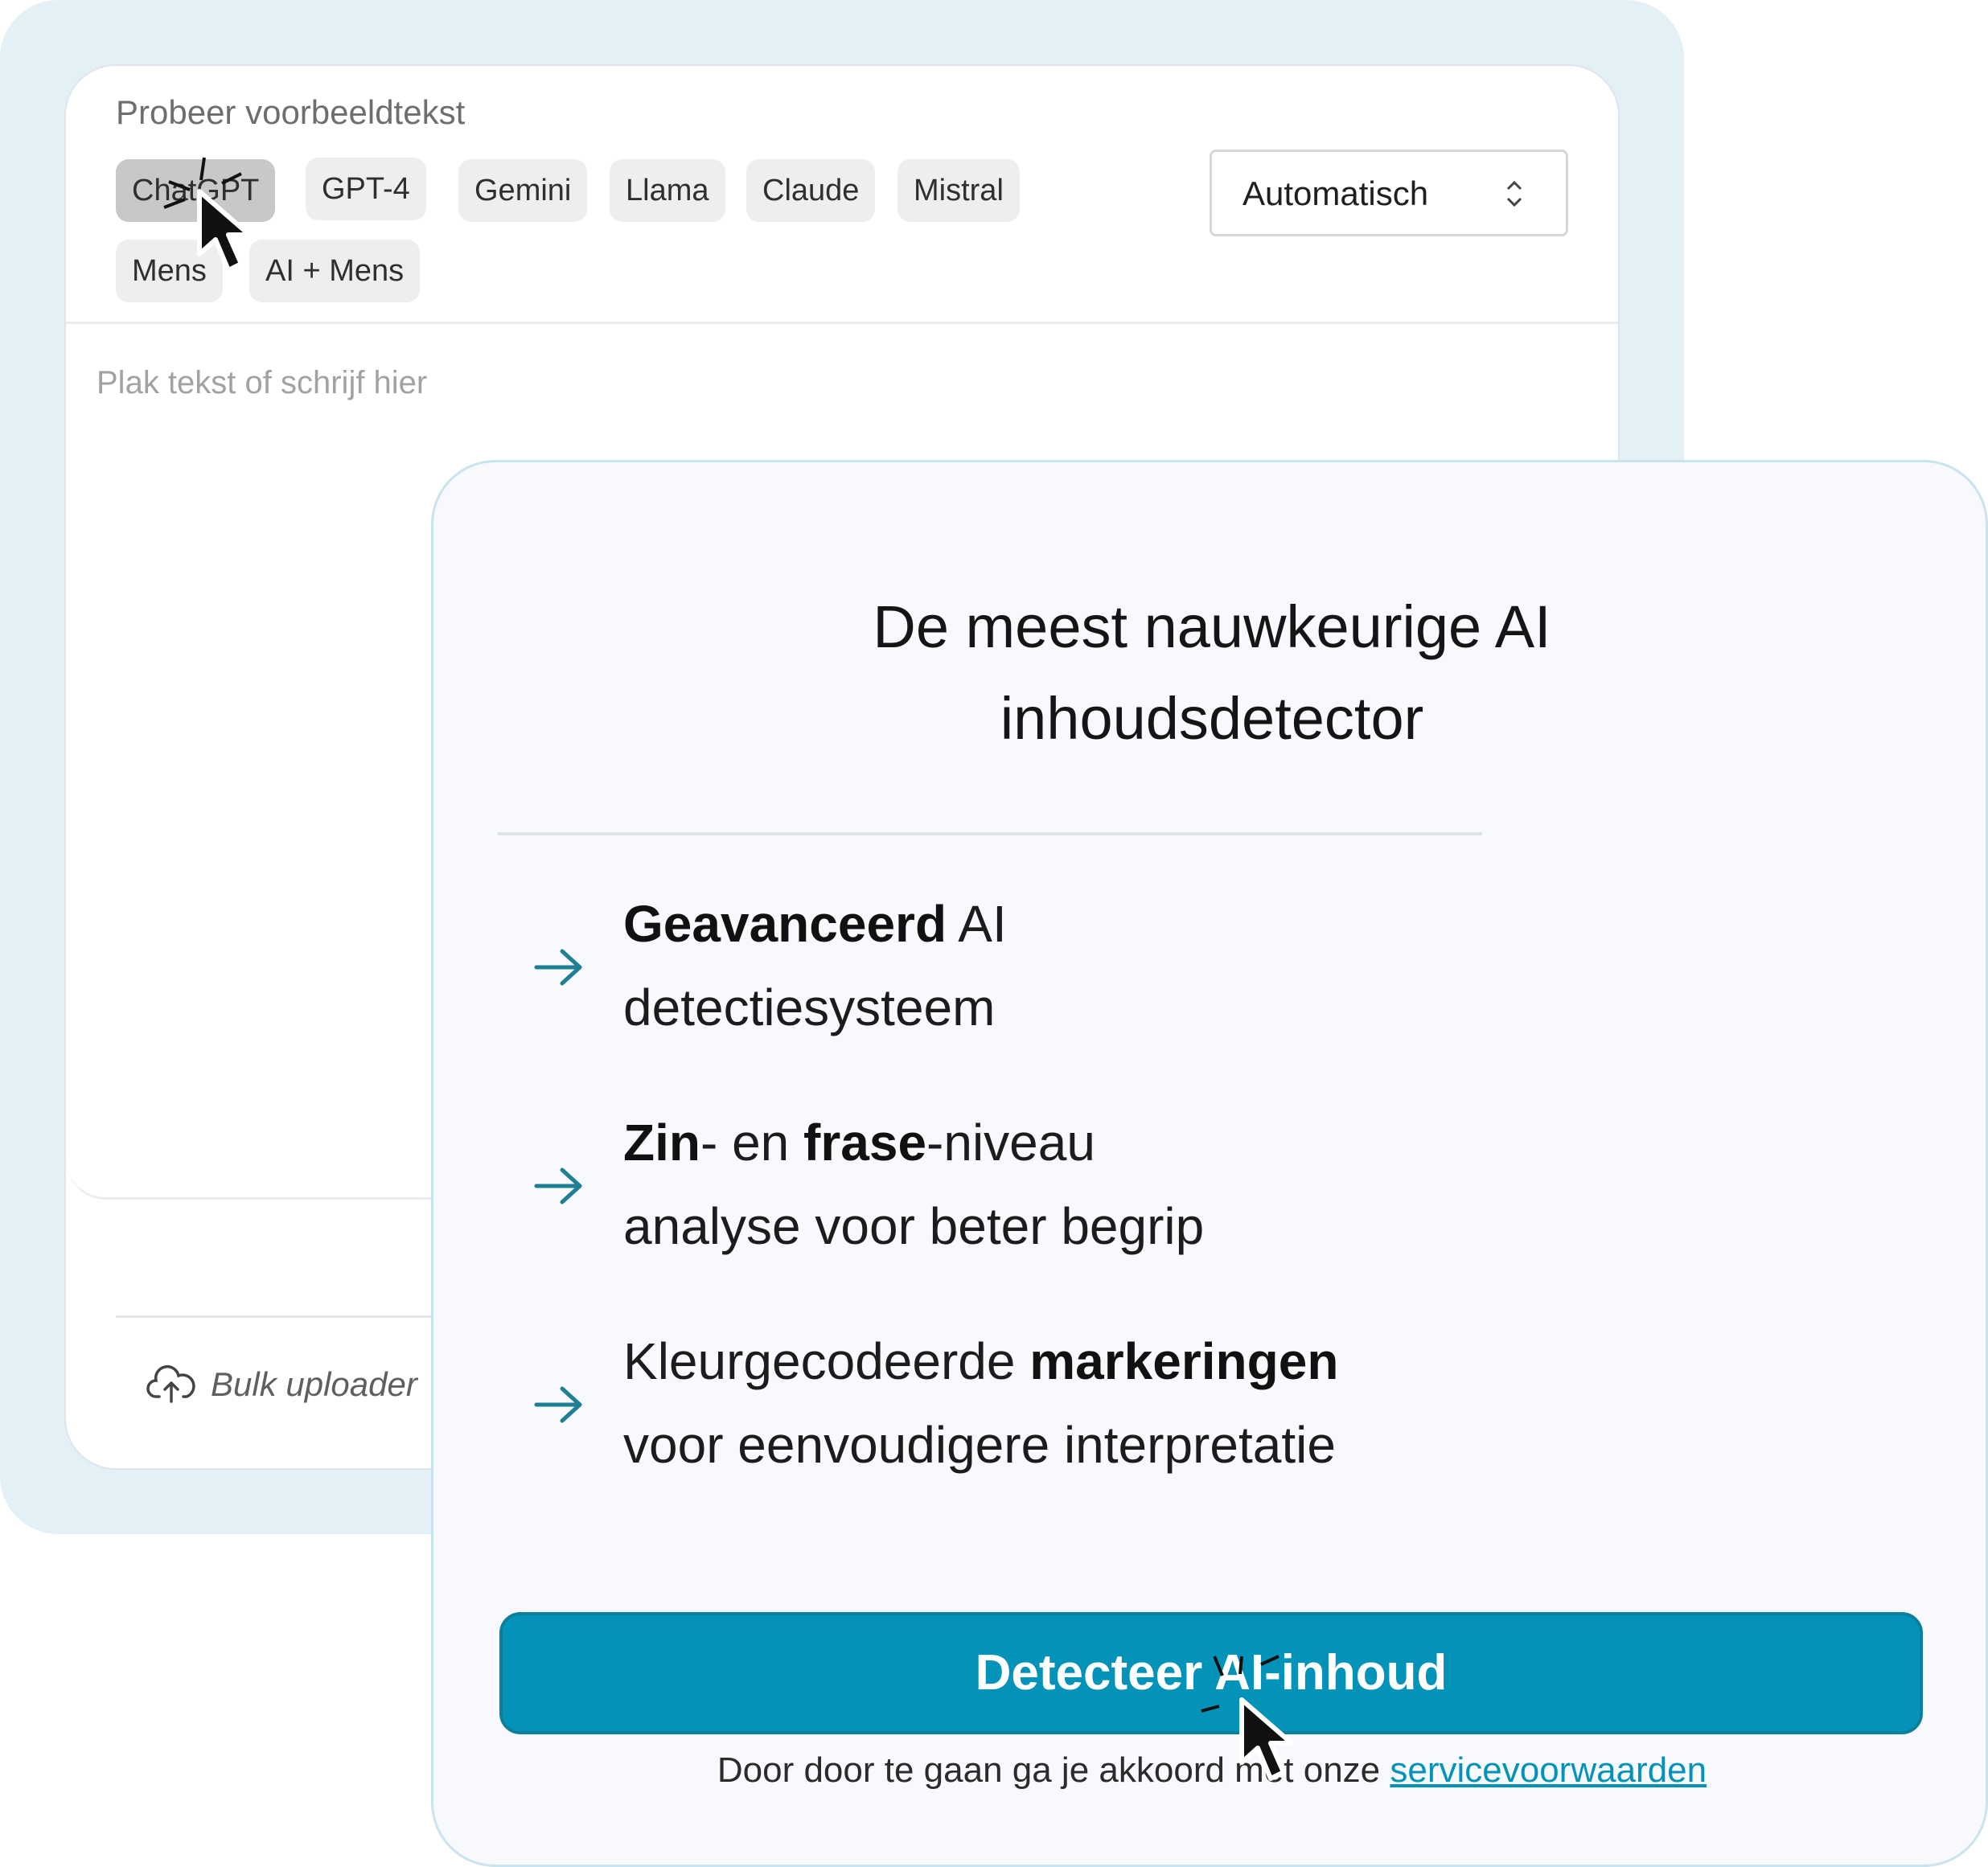 The height and width of the screenshot is (1867, 1988). Describe the element at coordinates (1212, 626) in the screenshot. I see `headline-line-1: De meest nauwkeurige AI` at that location.